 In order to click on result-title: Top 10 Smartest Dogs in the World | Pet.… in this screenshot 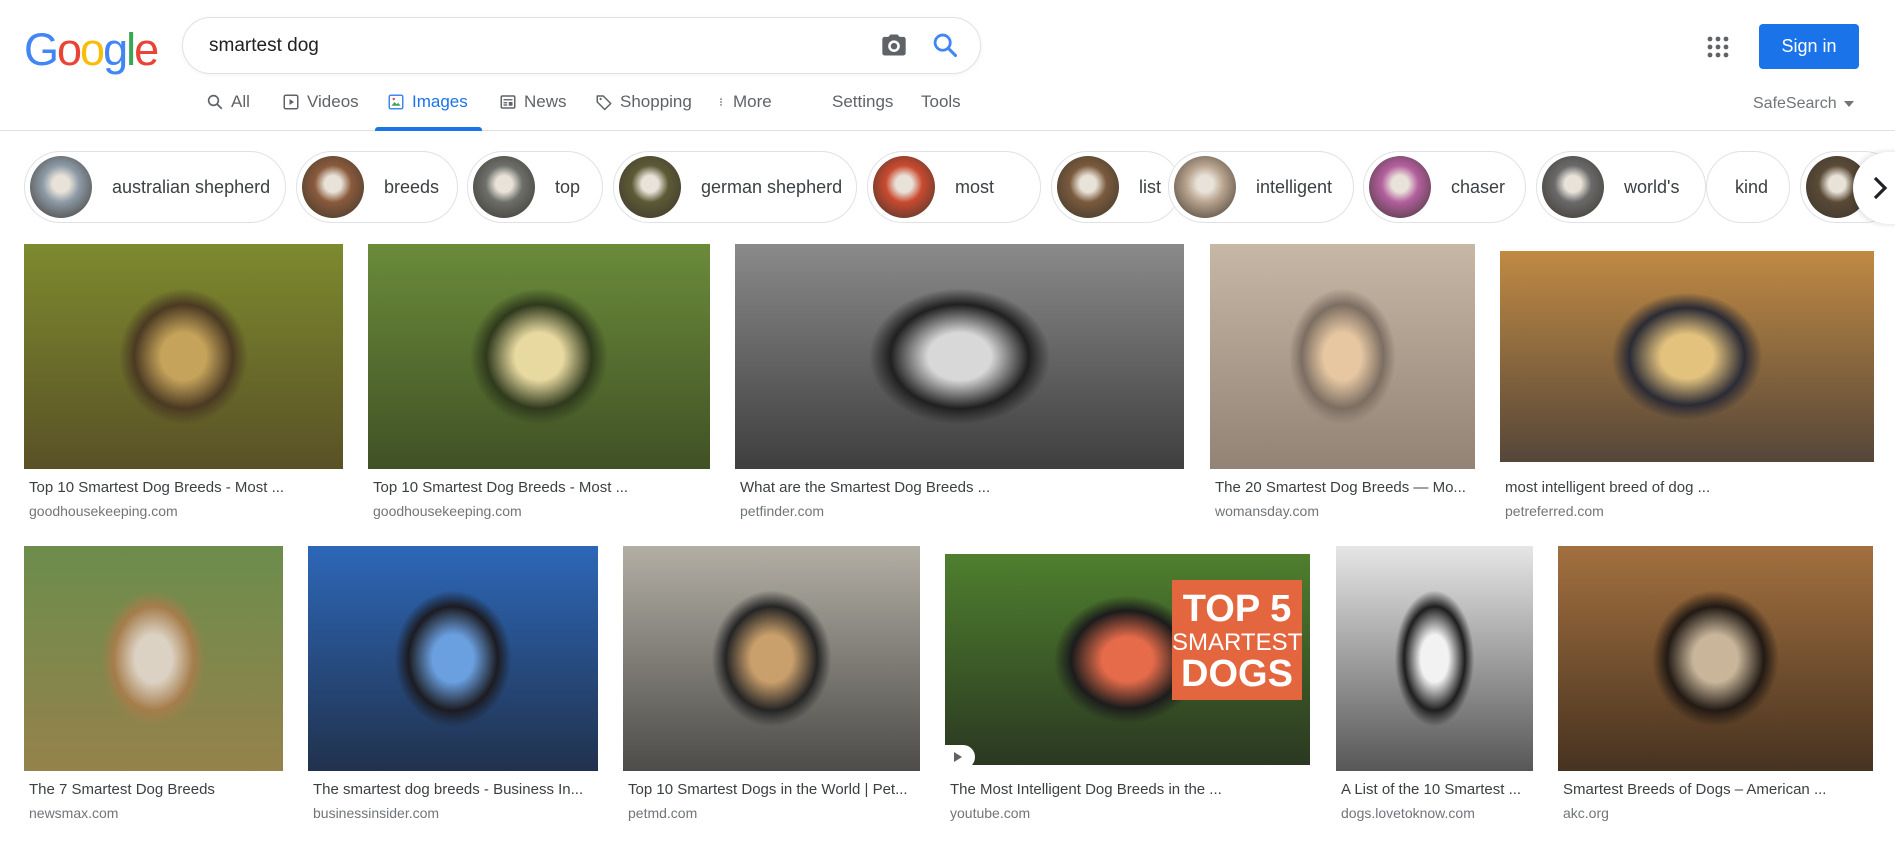, I will do `click(772, 789)`.